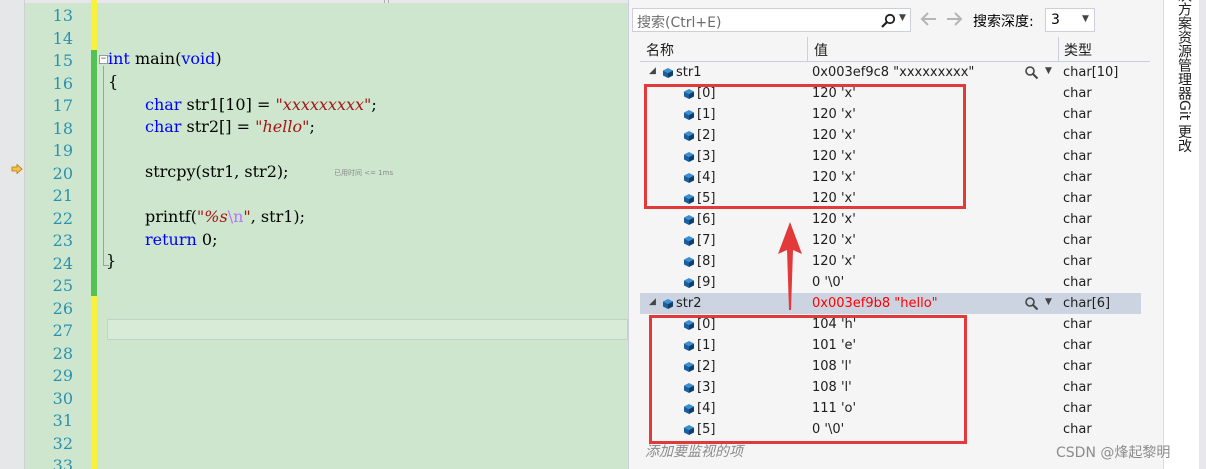 This screenshot has width=1206, height=469. What do you see at coordinates (62, 240) in the screenshot?
I see `line-number: 23` at bounding box center [62, 240].